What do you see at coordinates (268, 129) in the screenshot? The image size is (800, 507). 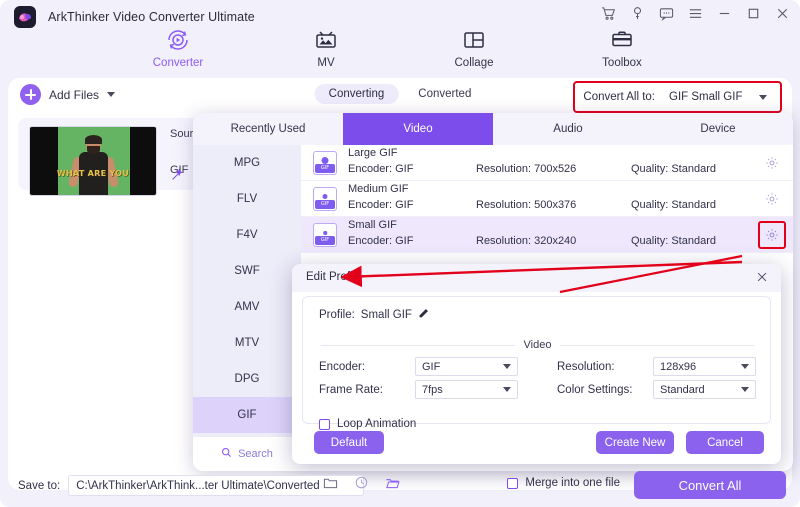 I see `format-tab-recently-used: Recently Used` at bounding box center [268, 129].